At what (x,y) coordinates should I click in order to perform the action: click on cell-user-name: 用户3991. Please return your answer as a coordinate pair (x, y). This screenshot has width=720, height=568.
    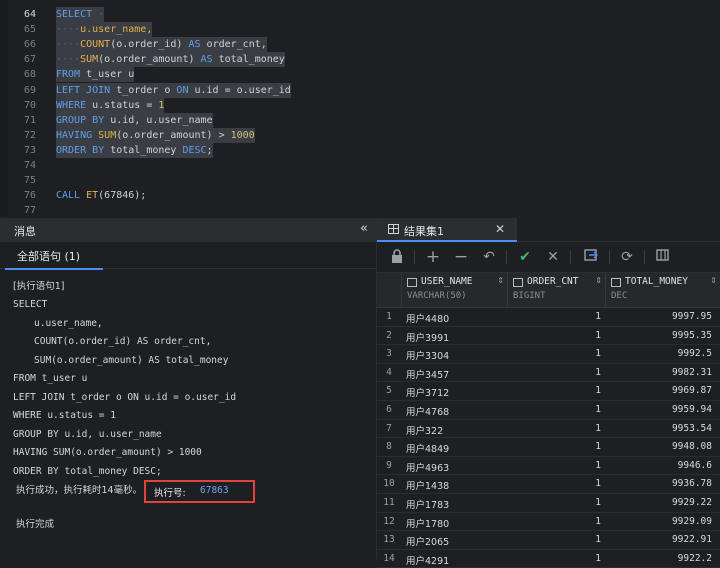
    Looking at the image, I should click on (427, 337).